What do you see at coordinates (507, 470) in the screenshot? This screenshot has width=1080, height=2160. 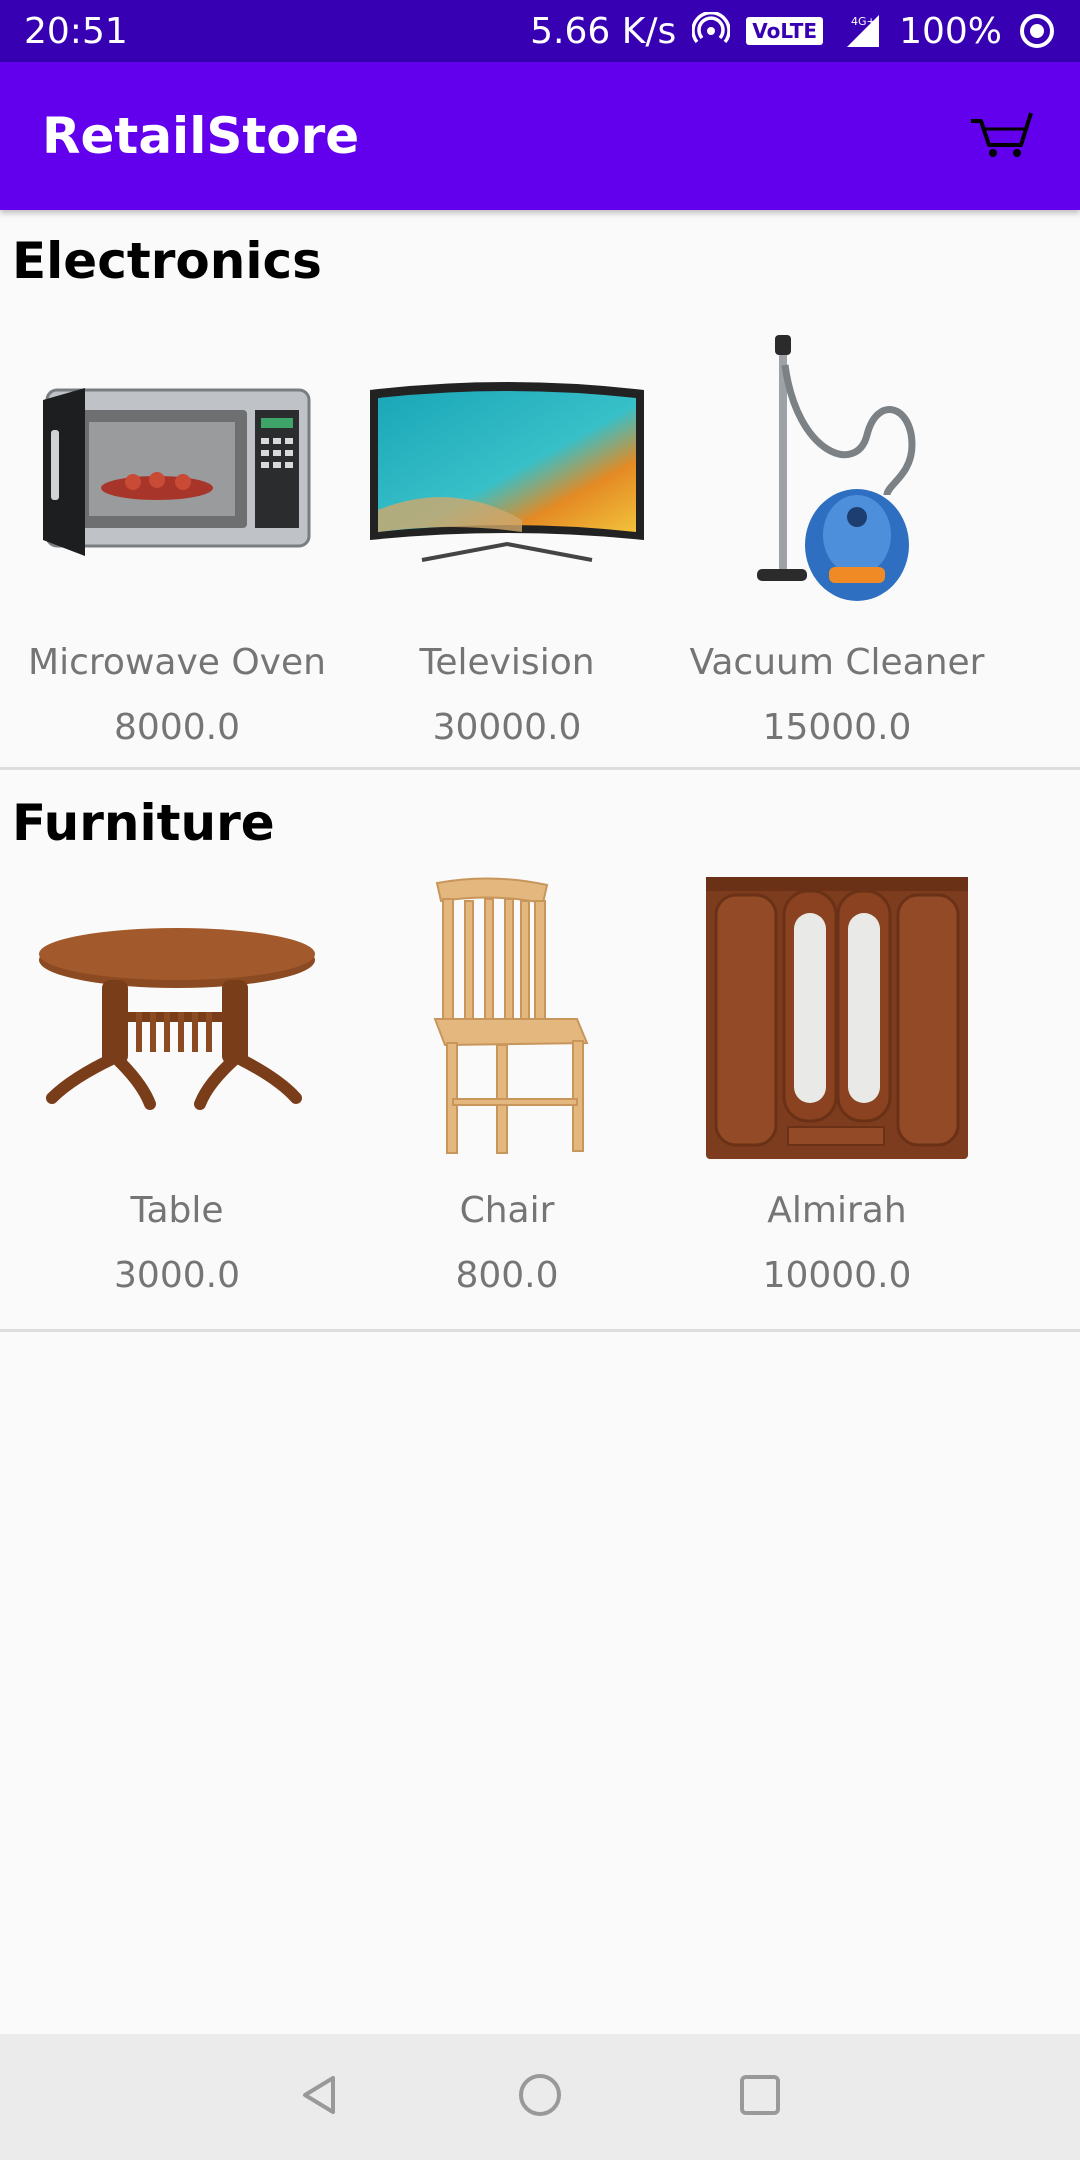 I see `television-image` at bounding box center [507, 470].